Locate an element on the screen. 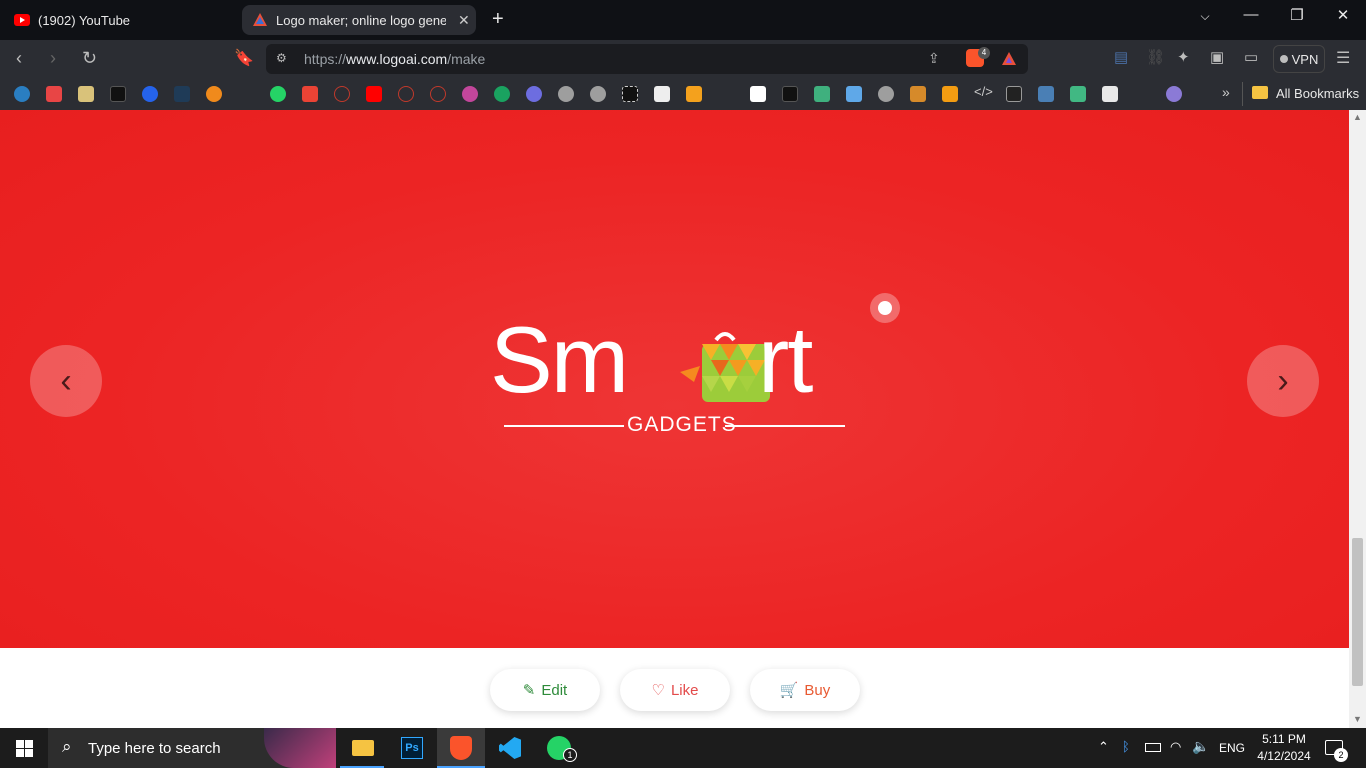  show-hidden-icons-chevron-icon: ⌃ is located at coordinates (1103, 747).